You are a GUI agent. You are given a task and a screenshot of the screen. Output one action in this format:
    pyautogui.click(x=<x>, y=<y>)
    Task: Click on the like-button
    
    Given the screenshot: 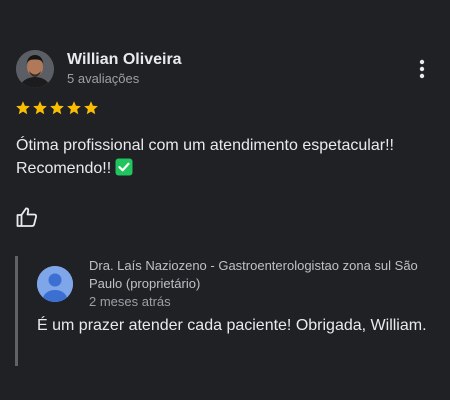 What is the action you would take?
    pyautogui.click(x=27, y=217)
    